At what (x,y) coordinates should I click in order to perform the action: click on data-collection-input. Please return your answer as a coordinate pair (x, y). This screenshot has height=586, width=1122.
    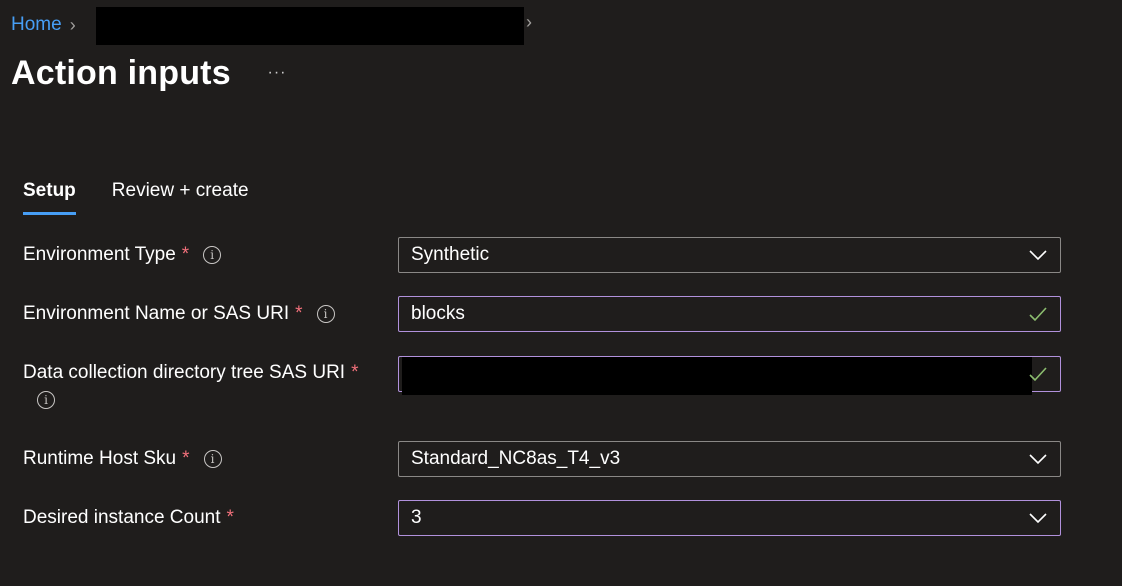
    Looking at the image, I should click on (729, 375).